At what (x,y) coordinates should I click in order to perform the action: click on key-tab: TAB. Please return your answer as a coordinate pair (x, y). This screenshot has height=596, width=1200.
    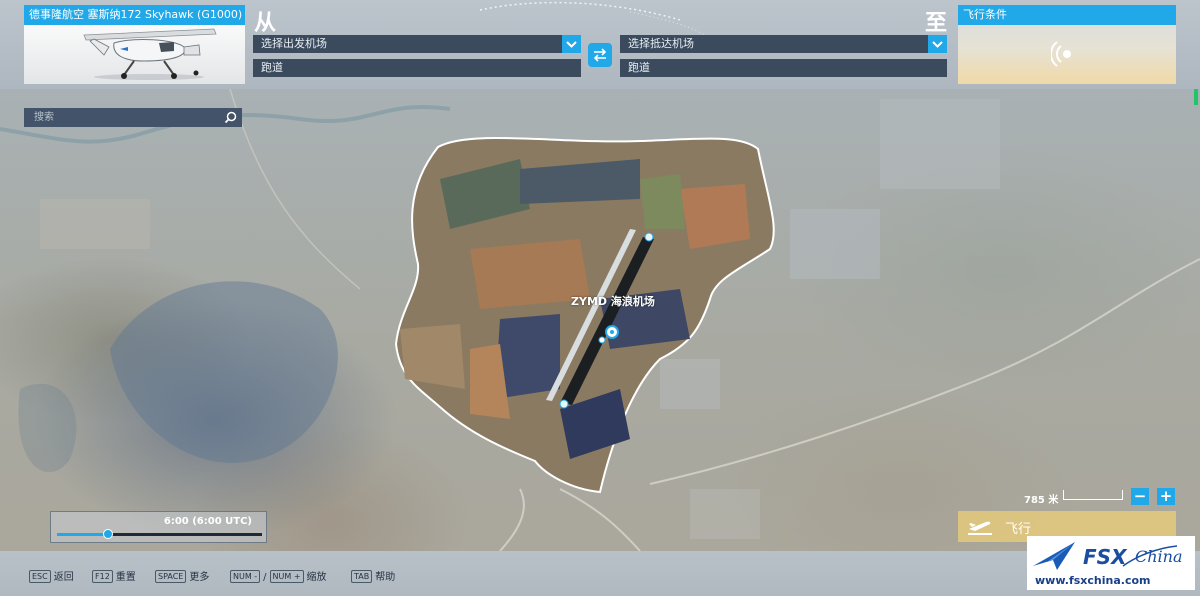
    Looking at the image, I should click on (362, 576).